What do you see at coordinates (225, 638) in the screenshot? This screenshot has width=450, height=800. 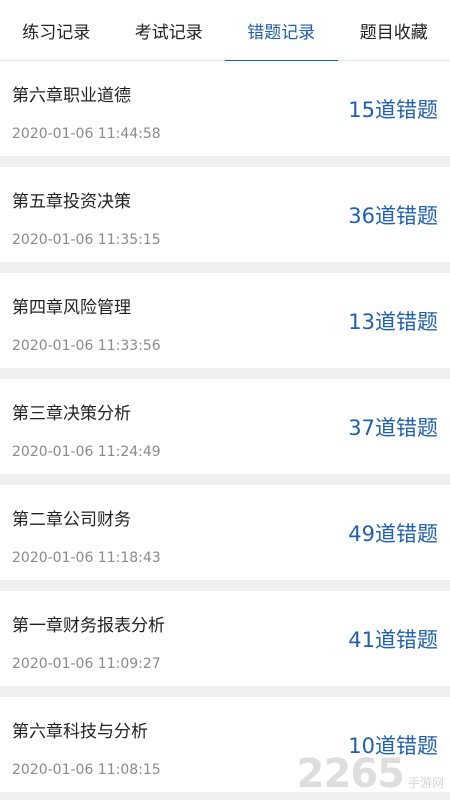 I see `list-item: 第一章财务报表分析 2020-01-06 11:09:27 41道错题` at bounding box center [225, 638].